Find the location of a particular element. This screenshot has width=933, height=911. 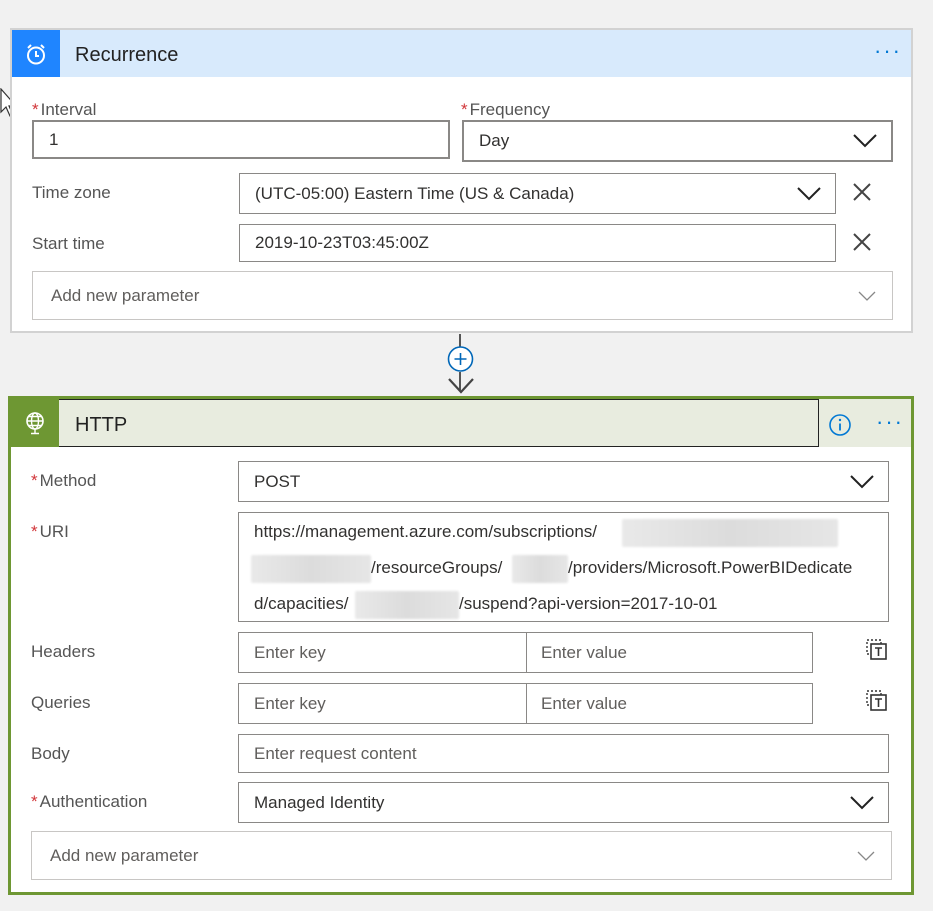

headers-label: Headers is located at coordinates (63, 651).